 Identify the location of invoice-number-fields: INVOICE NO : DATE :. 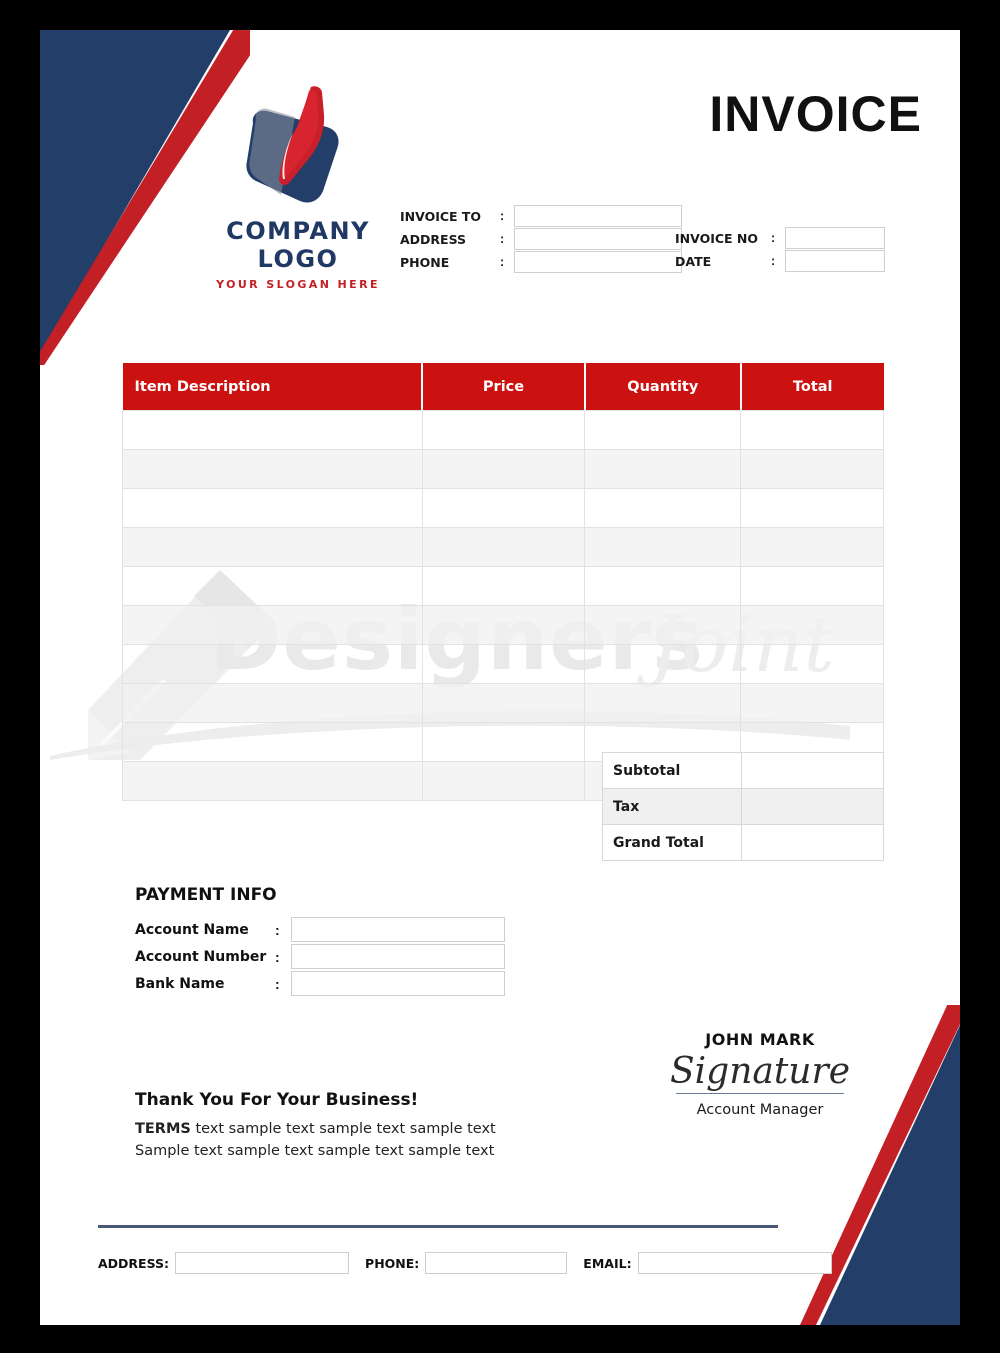
(780, 250).